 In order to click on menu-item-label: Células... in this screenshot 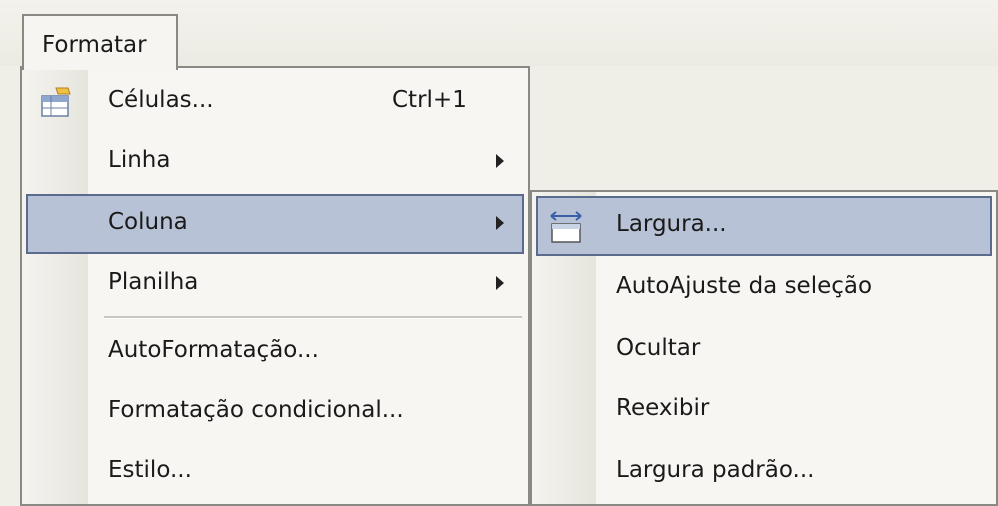, I will do `click(161, 100)`.